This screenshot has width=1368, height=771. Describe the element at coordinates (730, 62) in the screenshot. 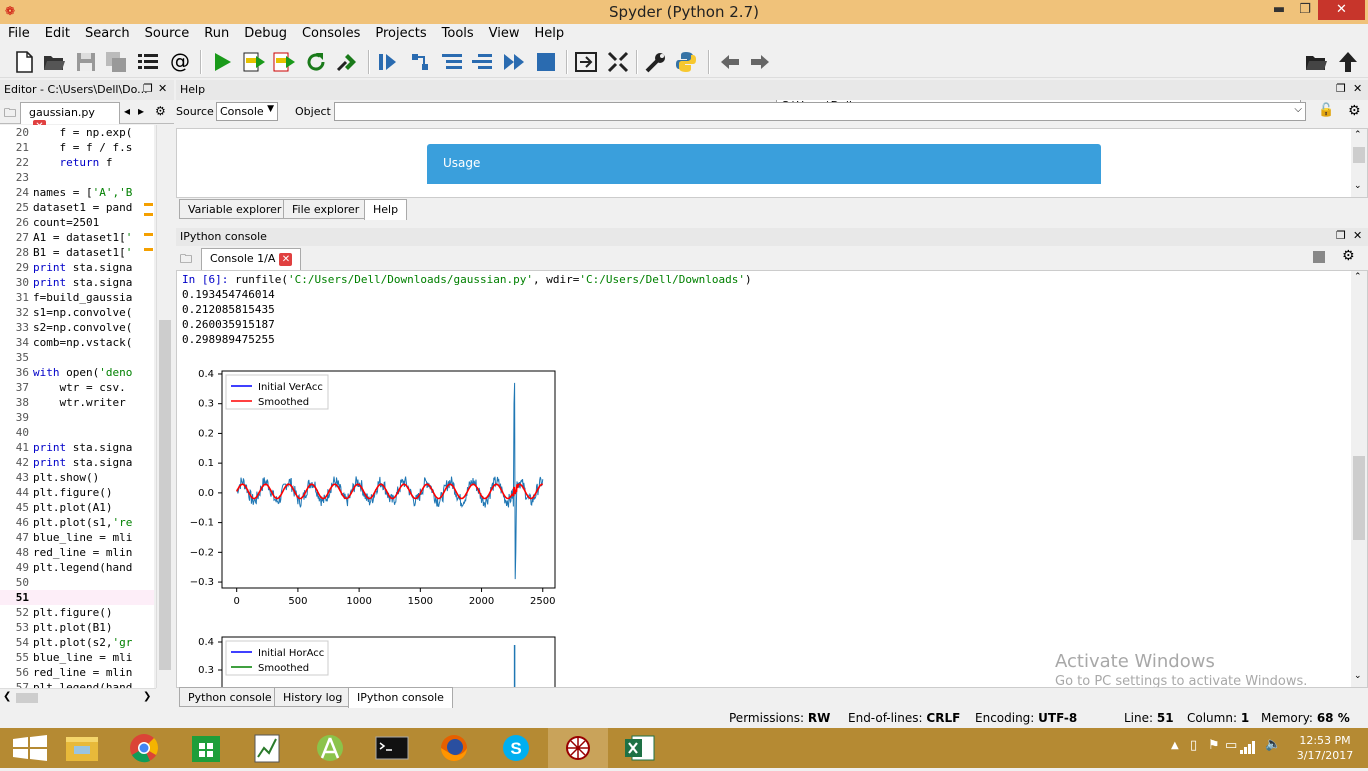

I see `back-arrow-icon` at that location.